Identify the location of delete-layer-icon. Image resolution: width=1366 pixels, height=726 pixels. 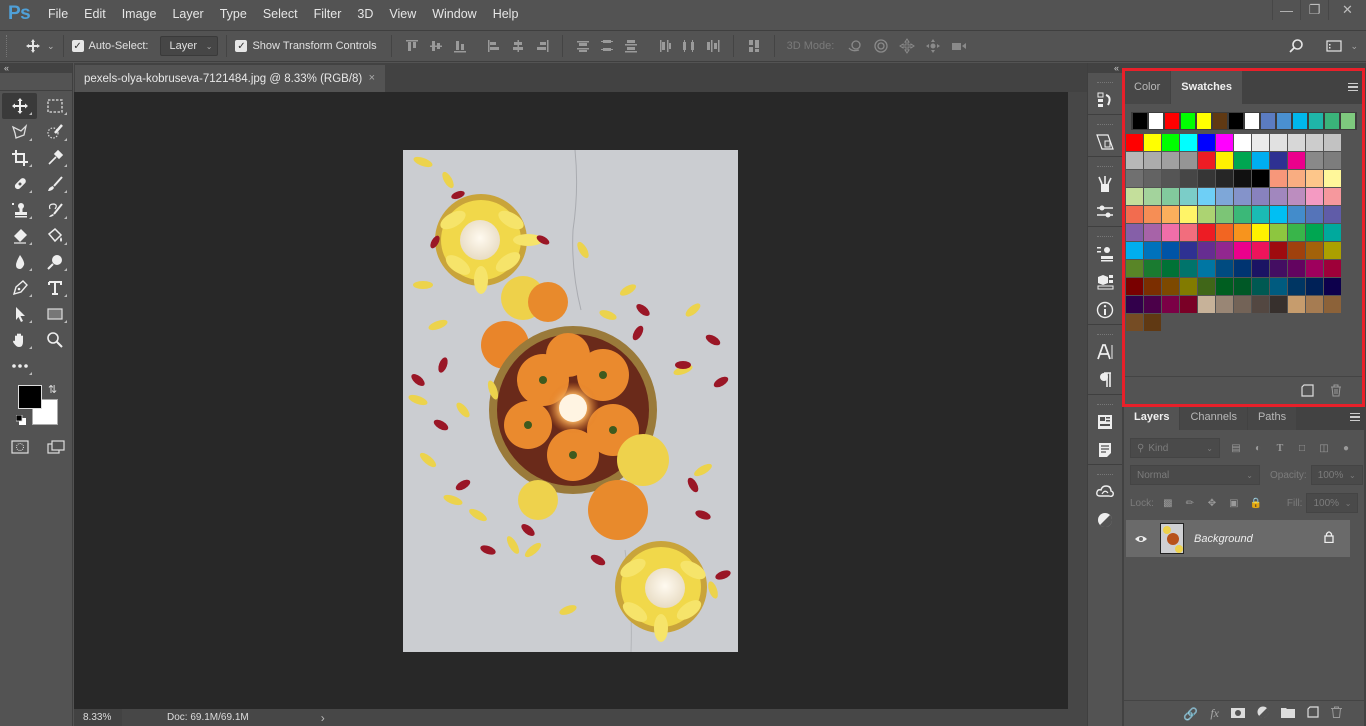
(1336, 713).